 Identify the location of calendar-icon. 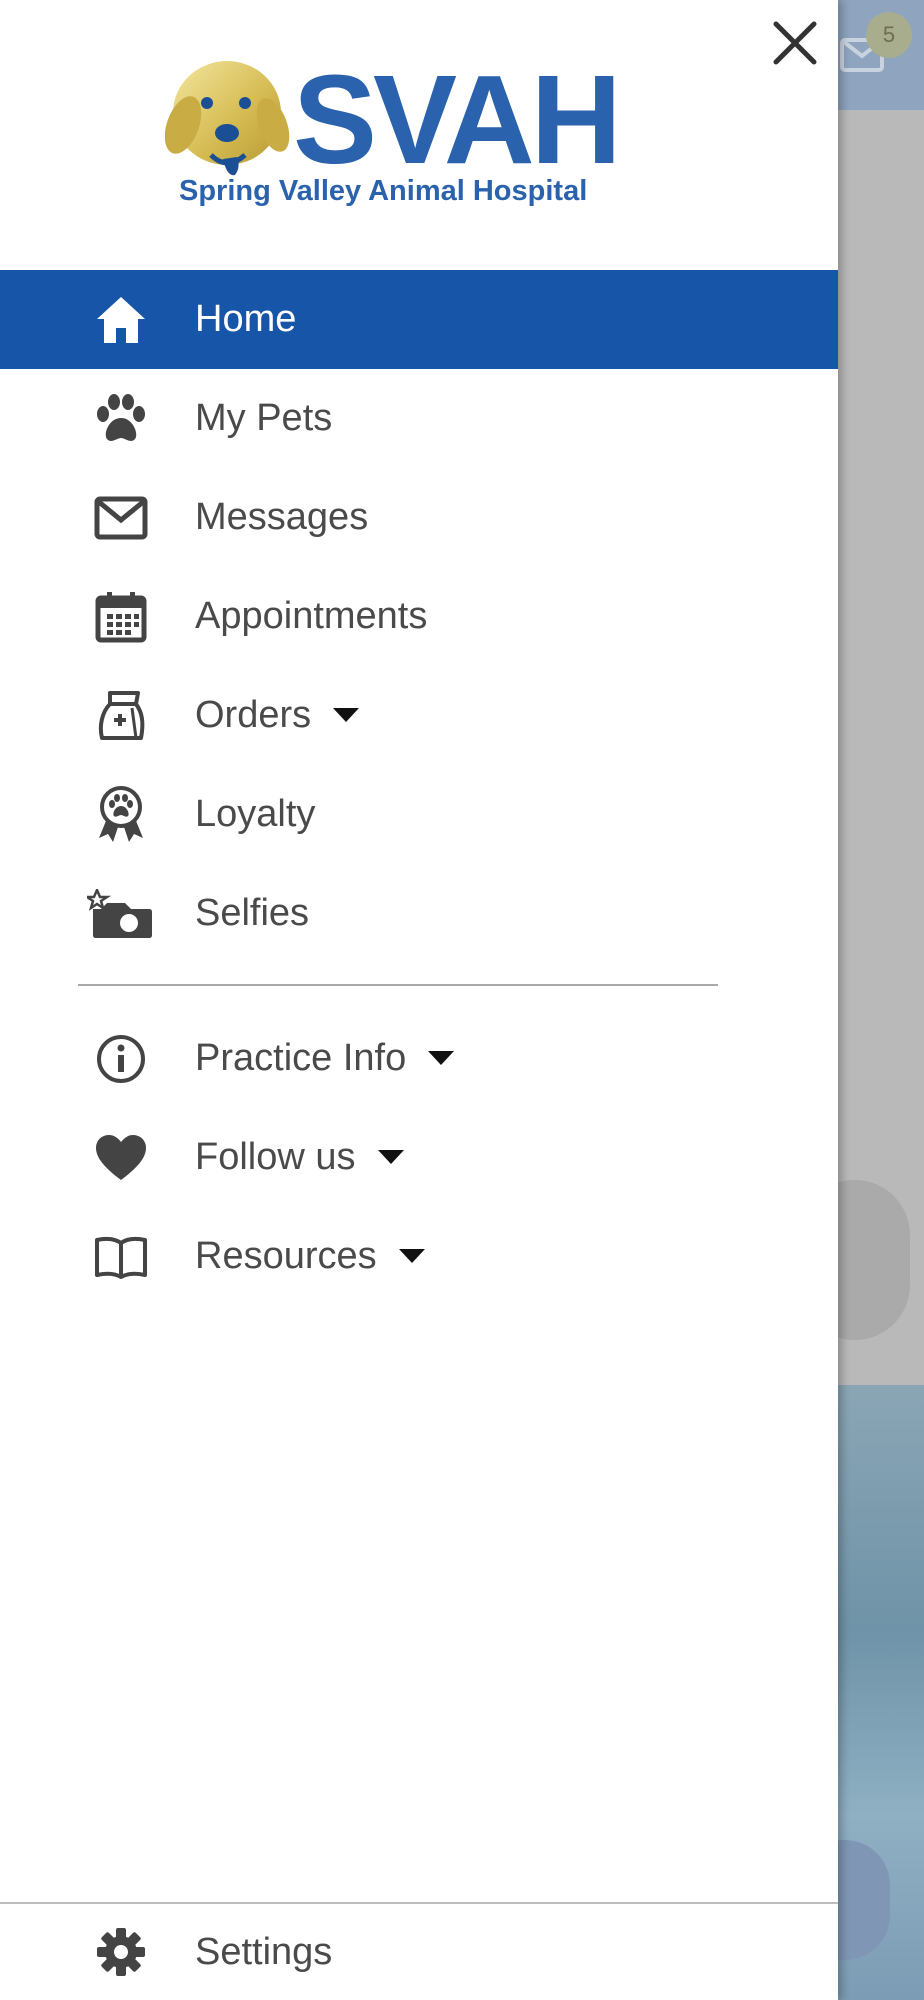
(121, 617).